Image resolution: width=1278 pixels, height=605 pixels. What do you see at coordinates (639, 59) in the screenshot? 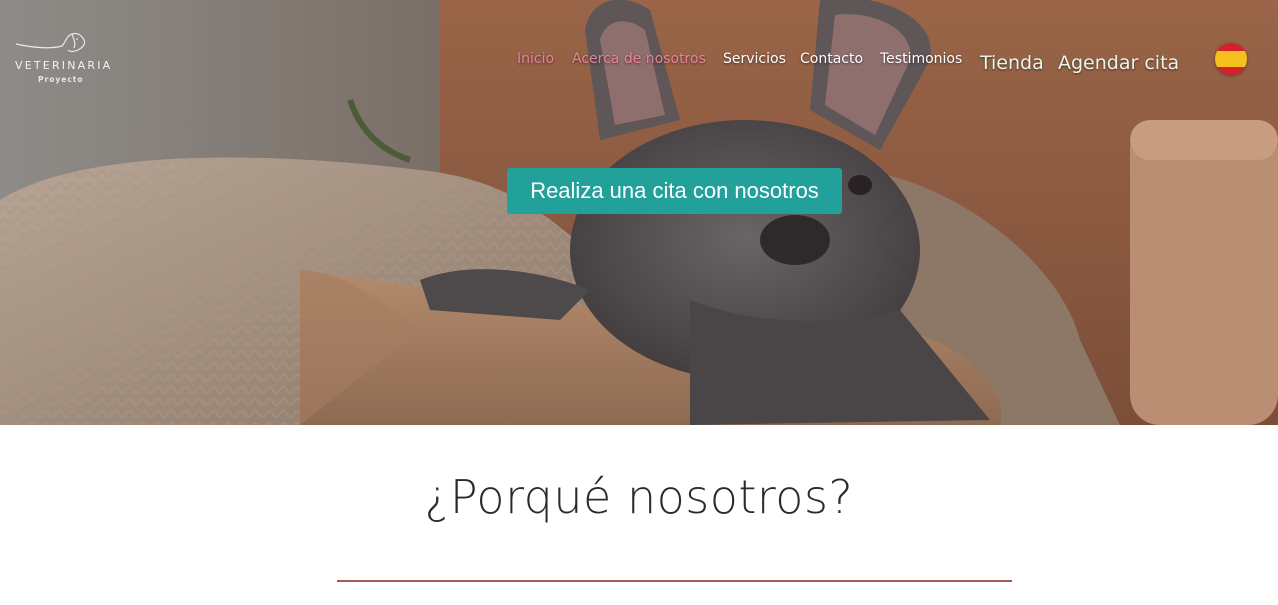
I see `nav-item-acerca: Acerca de nosotros` at bounding box center [639, 59].